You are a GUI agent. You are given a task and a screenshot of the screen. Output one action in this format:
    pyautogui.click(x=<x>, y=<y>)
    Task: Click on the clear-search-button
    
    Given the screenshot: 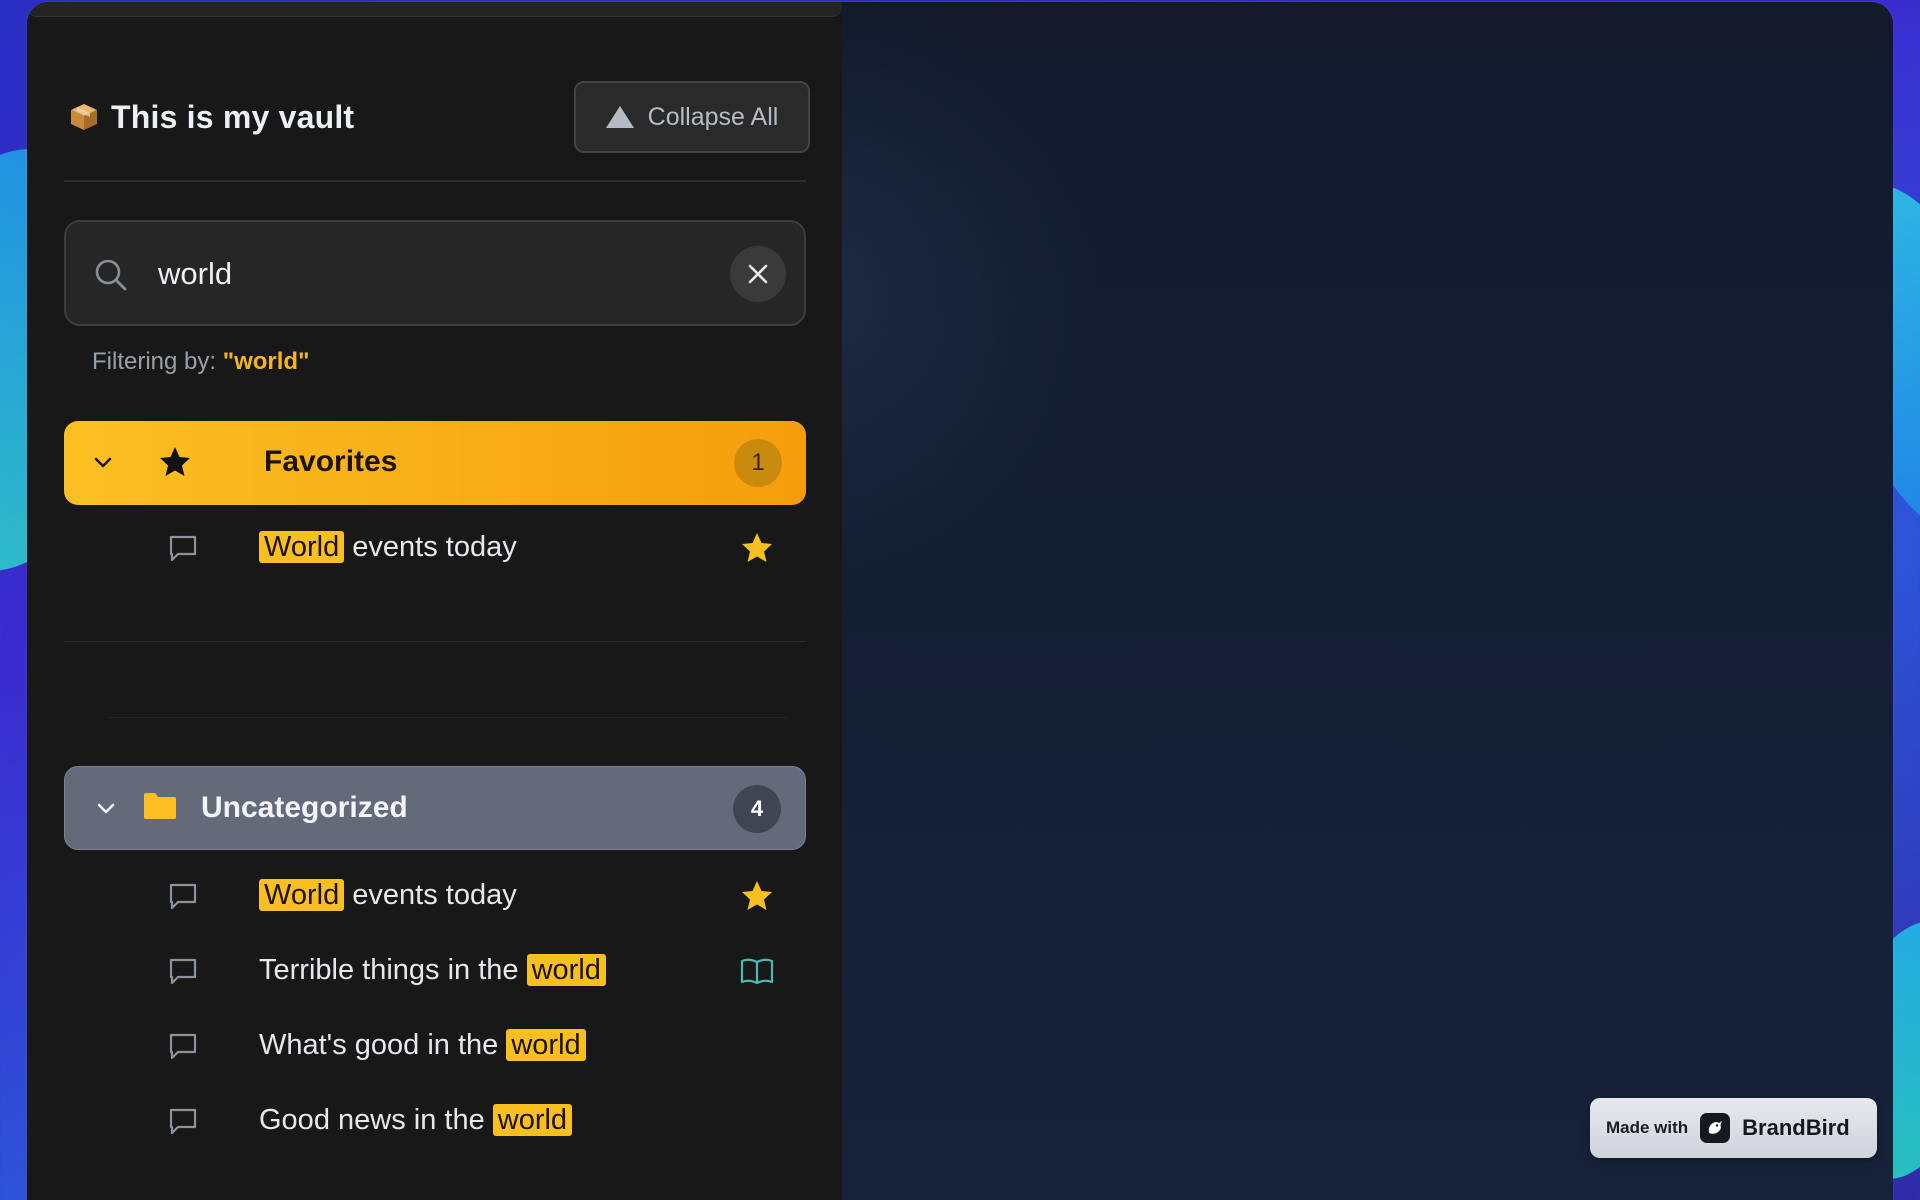 What is the action you would take?
    pyautogui.click(x=758, y=274)
    